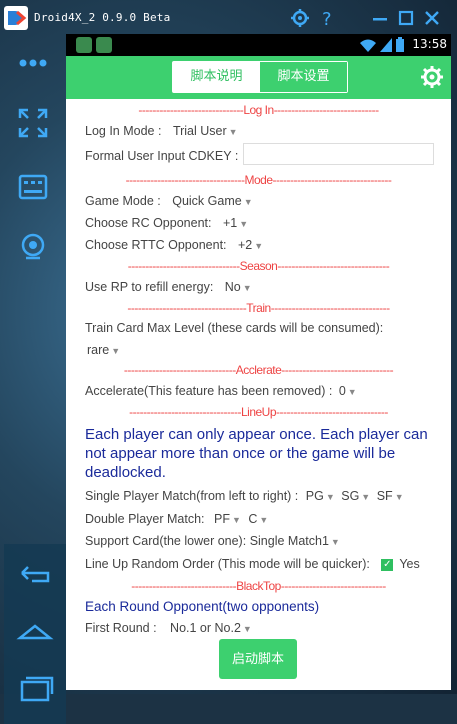  Describe the element at coordinates (387, 564) in the screenshot. I see `random-order-checkbox: ✓` at that location.